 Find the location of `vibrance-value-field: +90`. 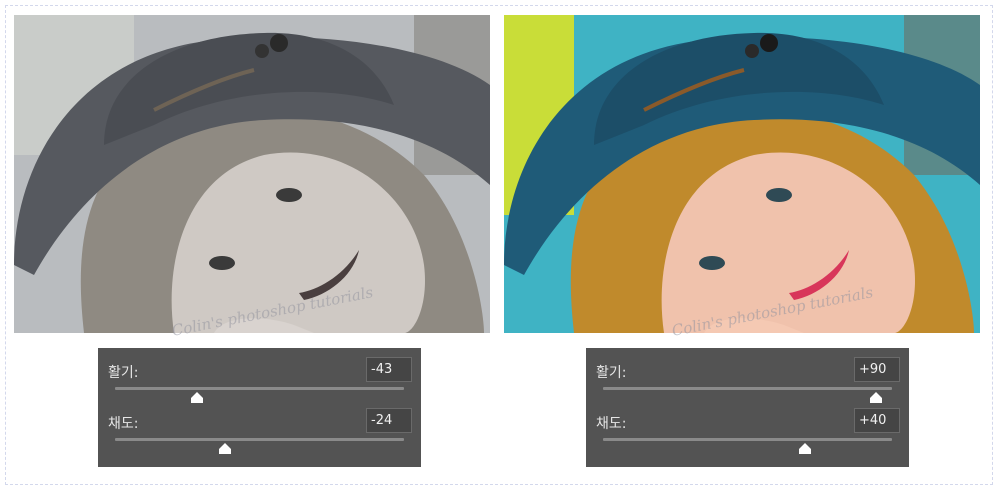

vibrance-value-field: +90 is located at coordinates (877, 369).